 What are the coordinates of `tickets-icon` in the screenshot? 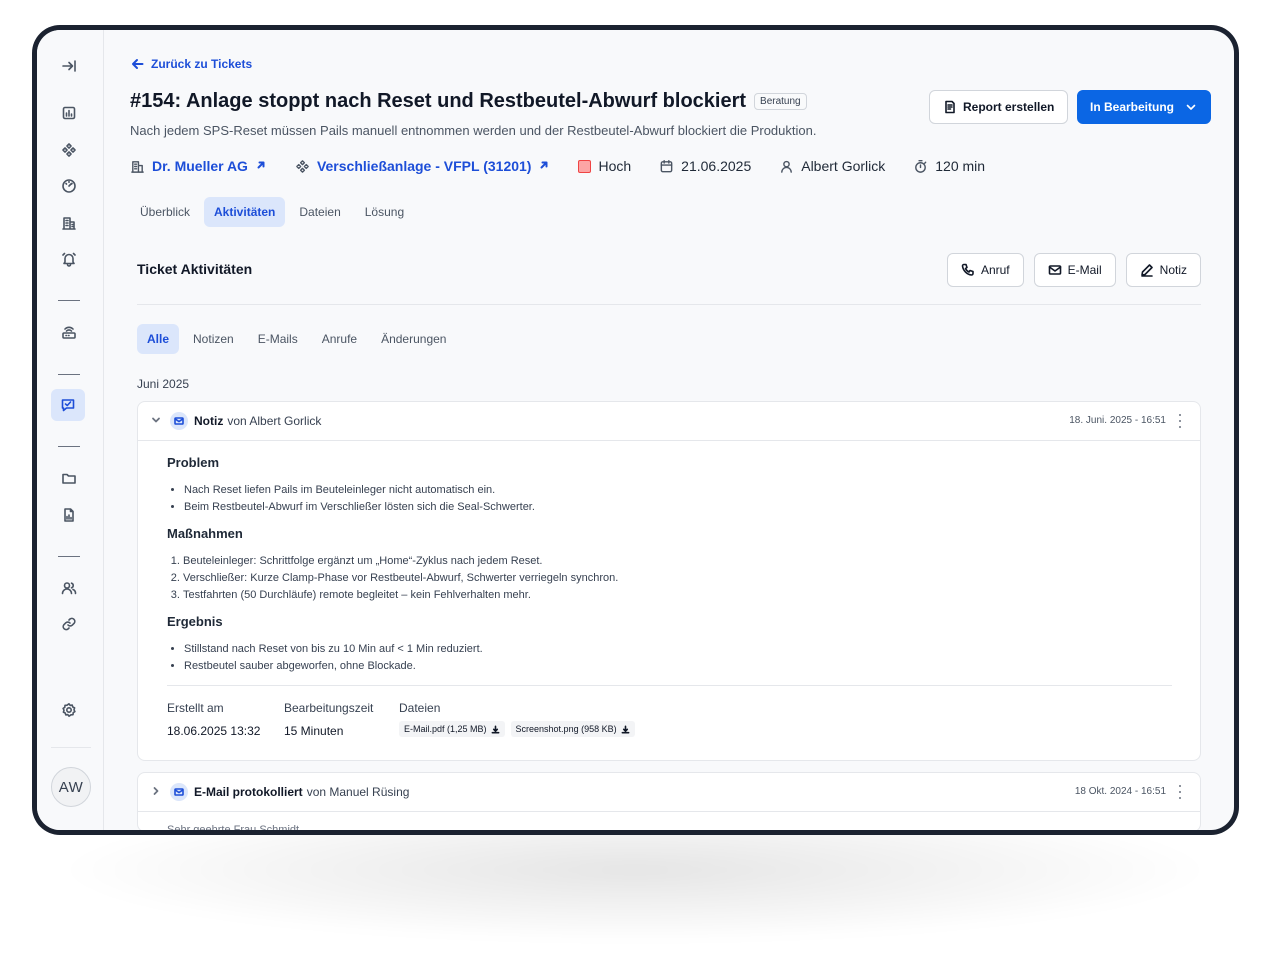 It's located at (68, 405).